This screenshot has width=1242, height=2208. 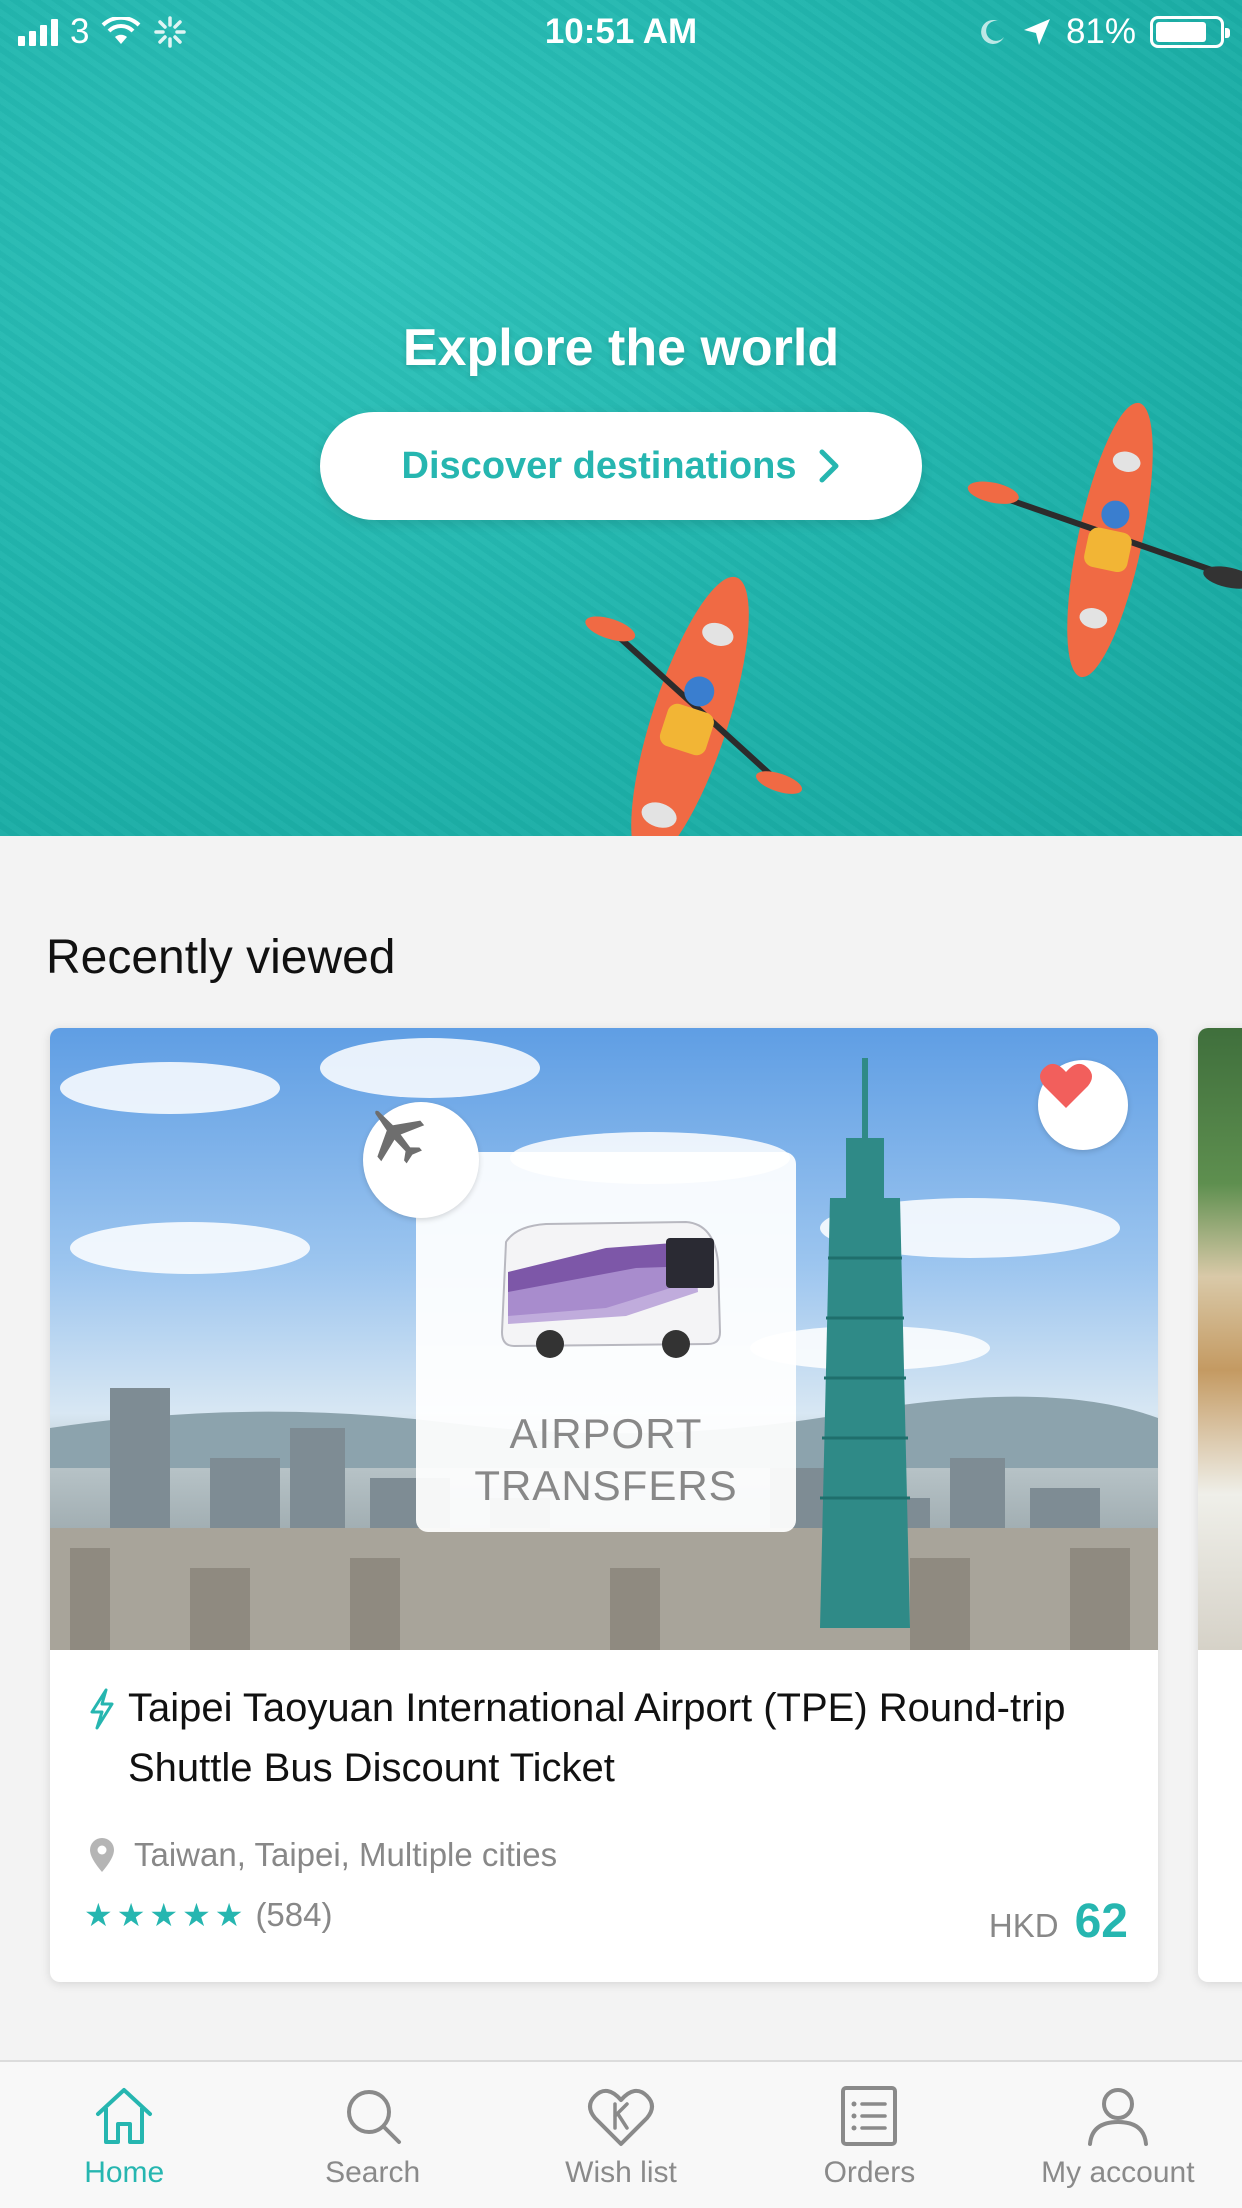 I want to click on wishlist-toggle-button, so click(x=1083, y=1105).